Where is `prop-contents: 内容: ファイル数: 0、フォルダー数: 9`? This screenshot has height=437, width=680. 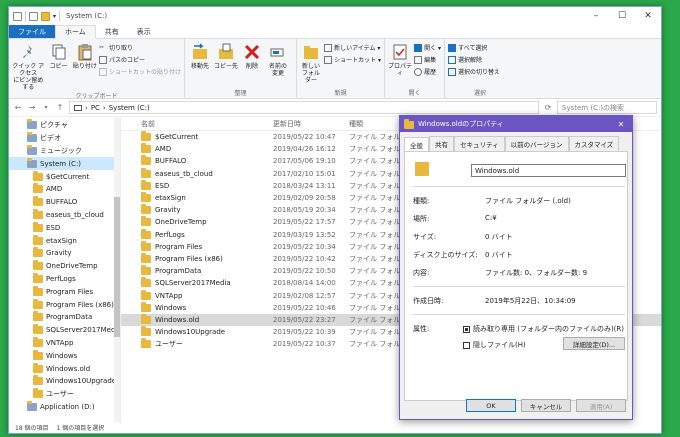 prop-contents: 内容: ファイル数: 0、フォルダー数: 9 is located at coordinates (500, 273).